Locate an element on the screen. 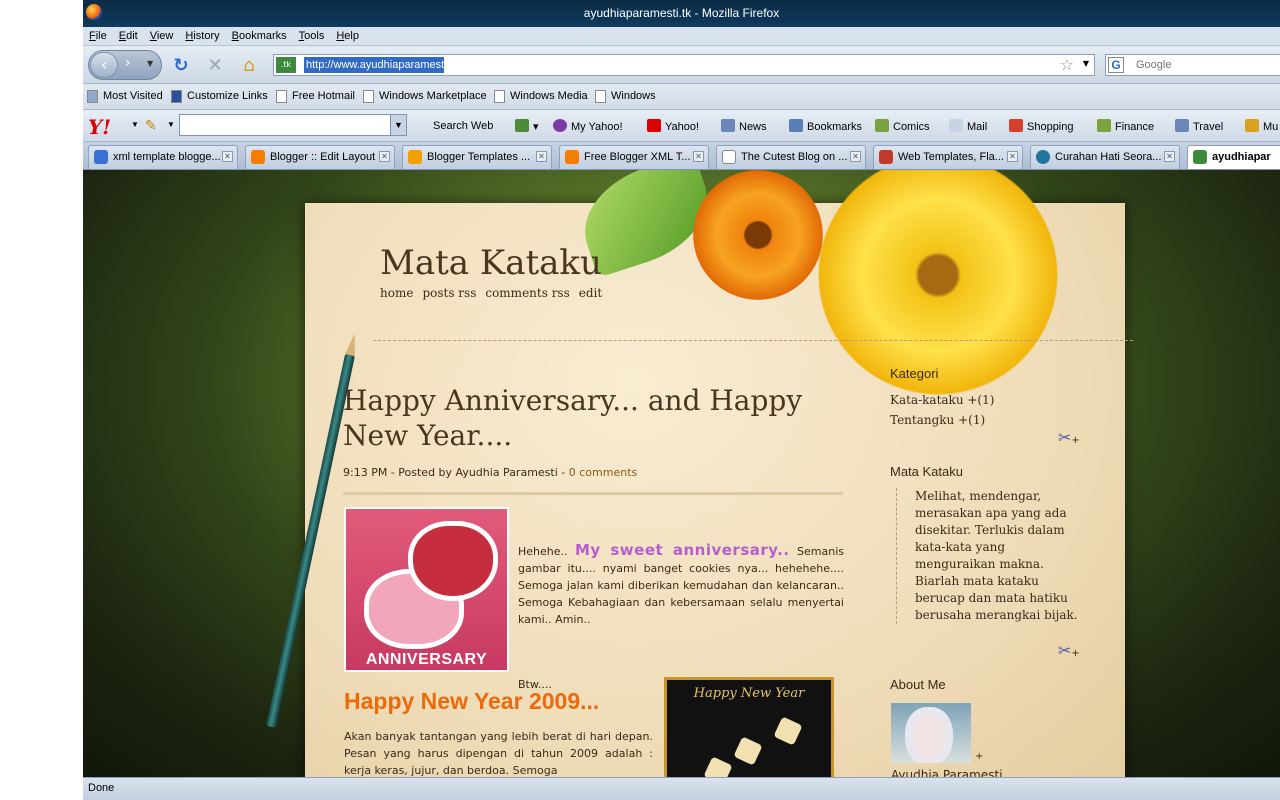 Image resolution: width=1280 pixels, height=800 pixels. bookmark-label: Windows is located at coordinates (633, 96).